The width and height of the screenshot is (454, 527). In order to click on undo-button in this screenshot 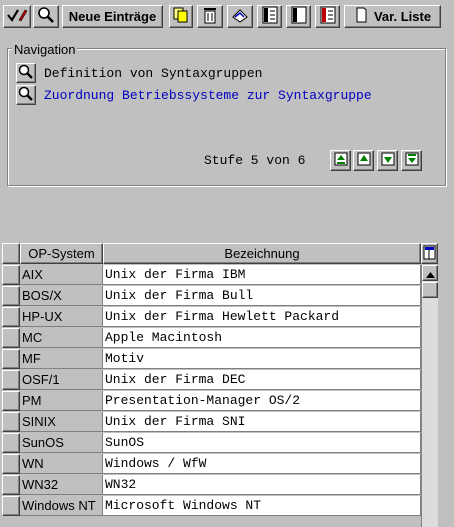, I will do `click(240, 16)`.